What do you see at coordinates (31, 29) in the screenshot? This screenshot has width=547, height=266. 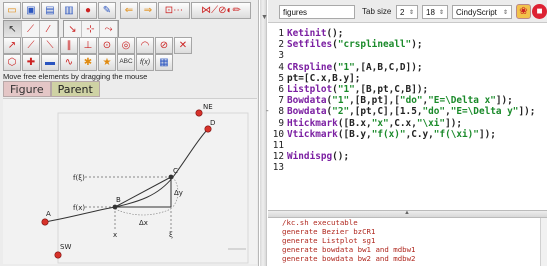 I see `draw-segment-icon: ⟋` at bounding box center [31, 29].